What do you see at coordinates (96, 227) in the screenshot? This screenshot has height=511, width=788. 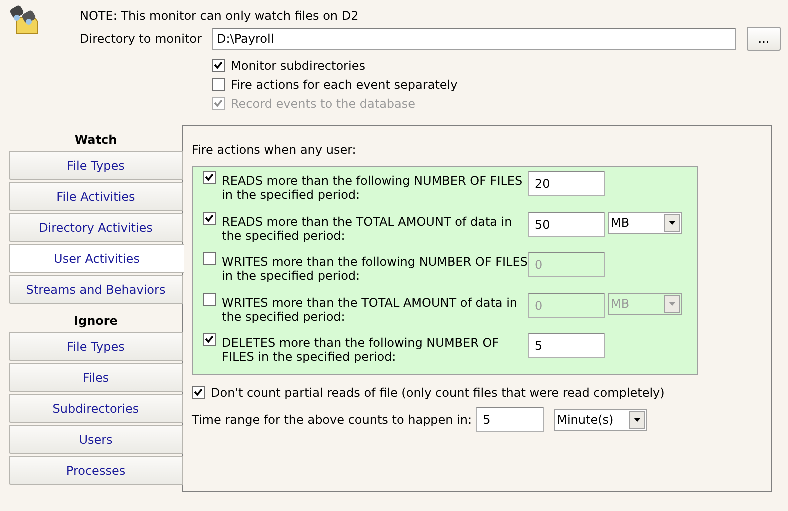 I see `sidebar-tab: Directory Activities` at bounding box center [96, 227].